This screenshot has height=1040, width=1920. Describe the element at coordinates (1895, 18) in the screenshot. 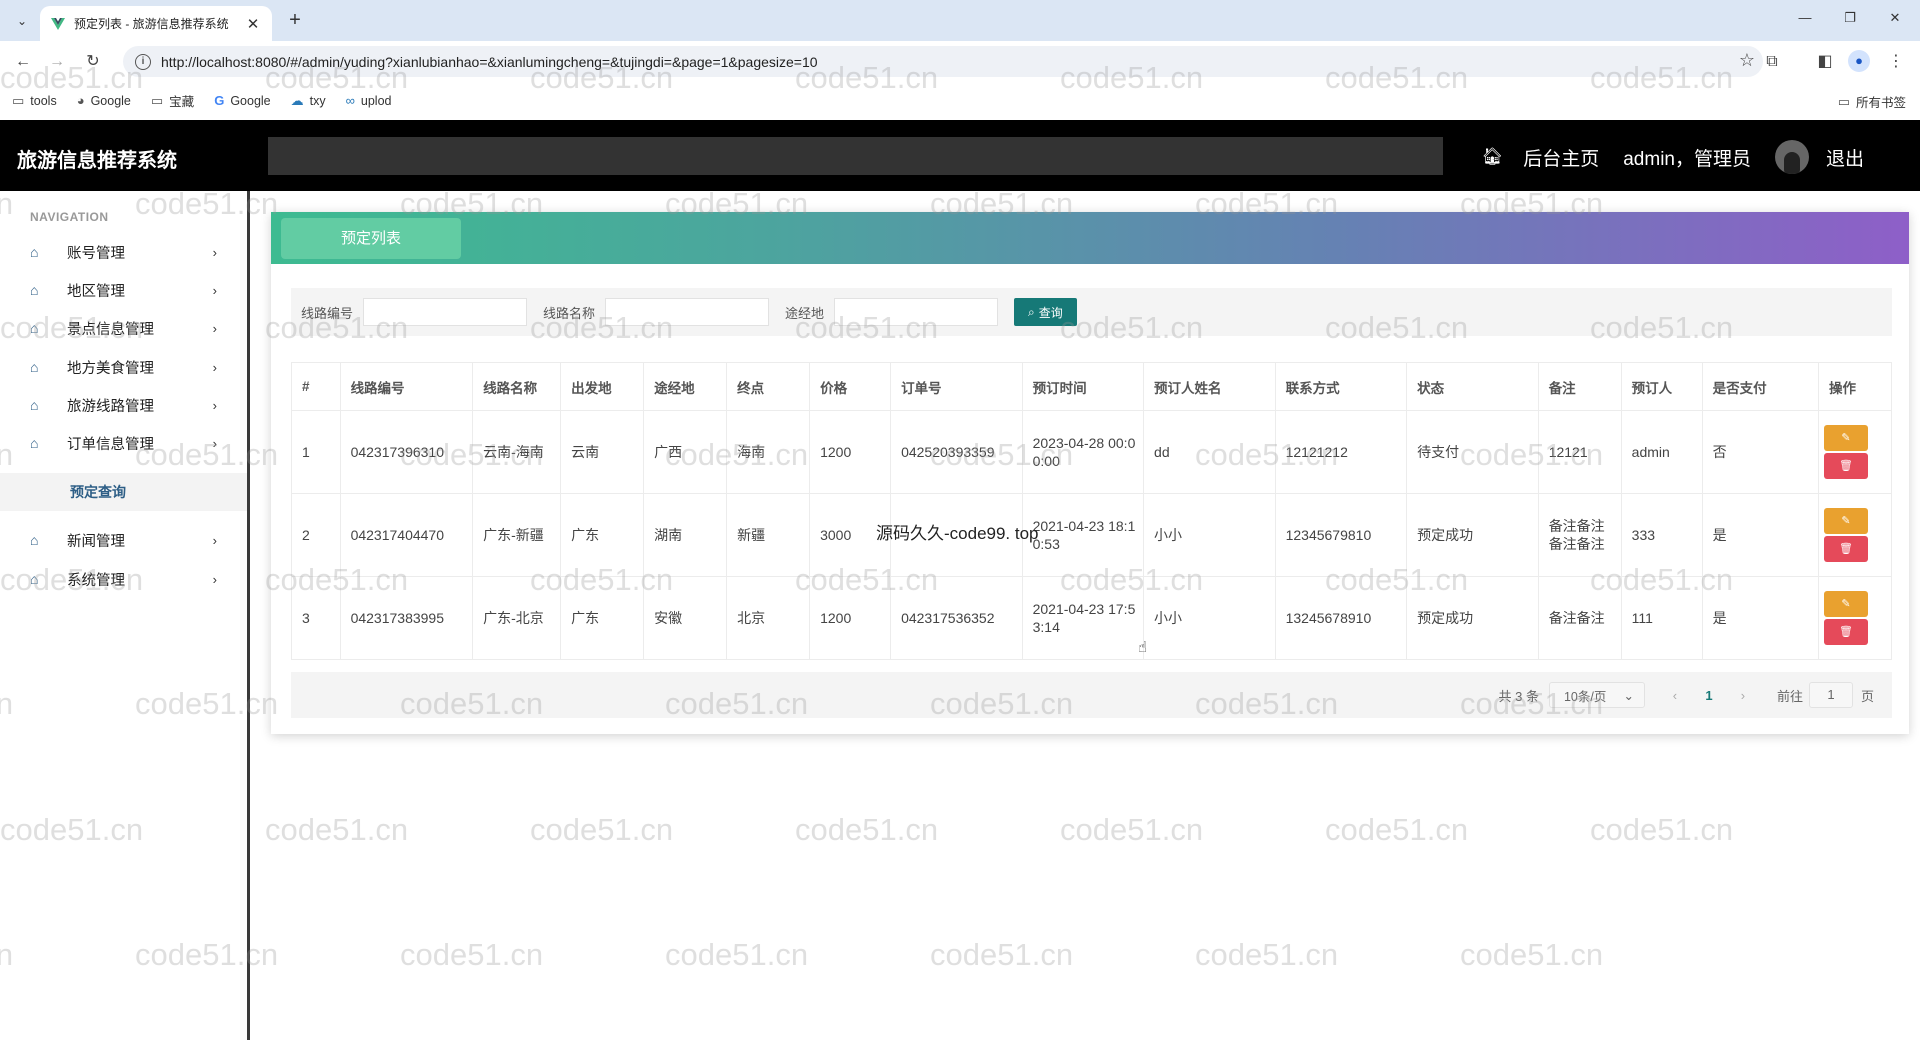

I see `close-window-icon: ✕` at that location.